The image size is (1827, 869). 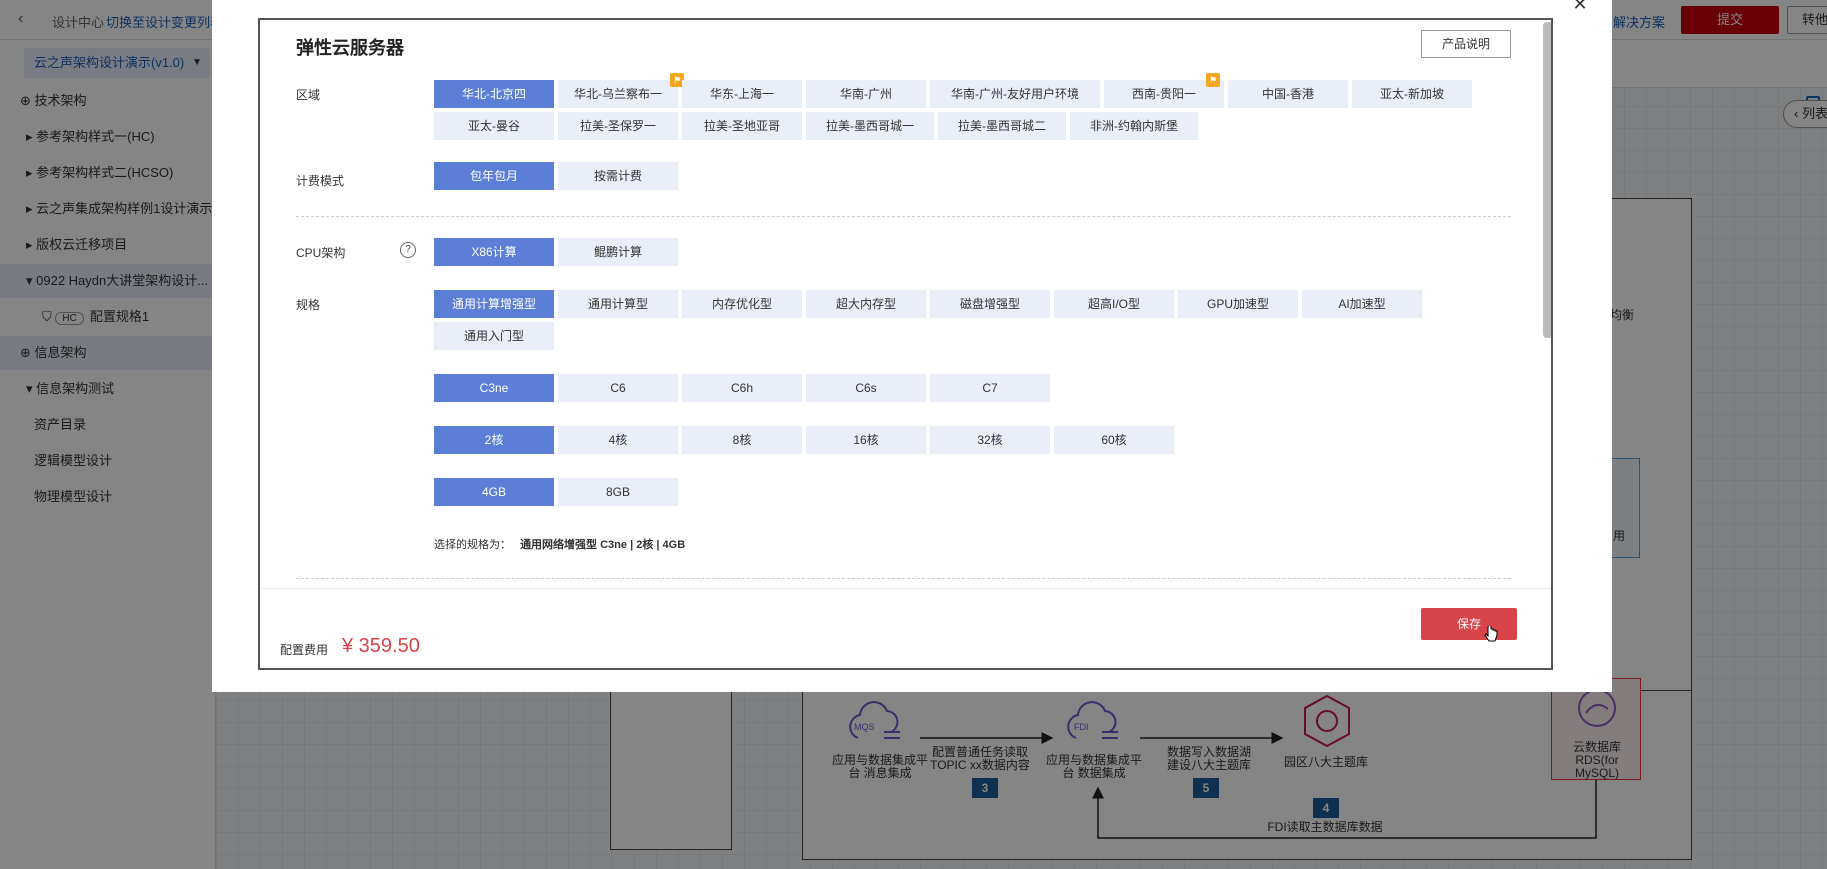 I want to click on selected-spec-summary: 选择的规格为： 通用网络增强型 C3ne | 2核 | 4GB, so click(x=559, y=544).